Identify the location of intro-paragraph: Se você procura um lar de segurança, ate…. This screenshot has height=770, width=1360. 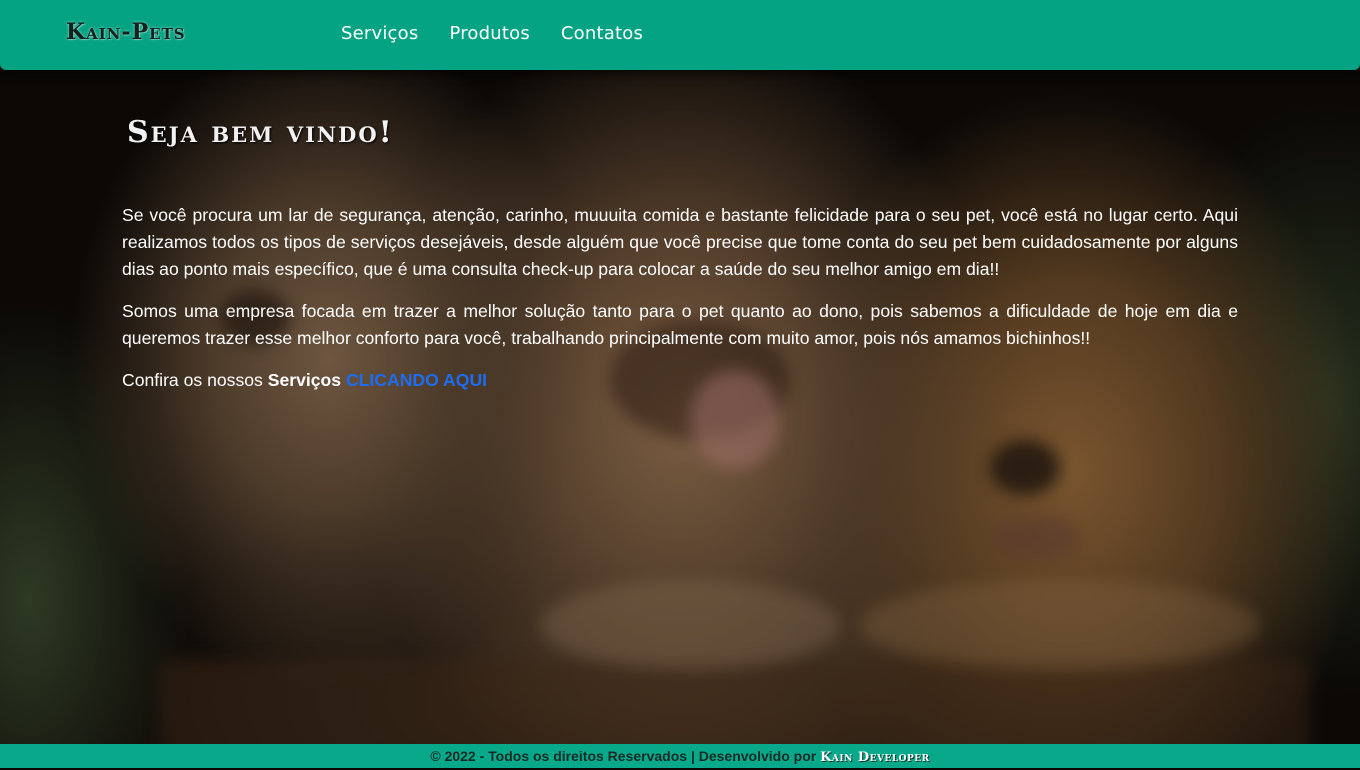
(680, 242).